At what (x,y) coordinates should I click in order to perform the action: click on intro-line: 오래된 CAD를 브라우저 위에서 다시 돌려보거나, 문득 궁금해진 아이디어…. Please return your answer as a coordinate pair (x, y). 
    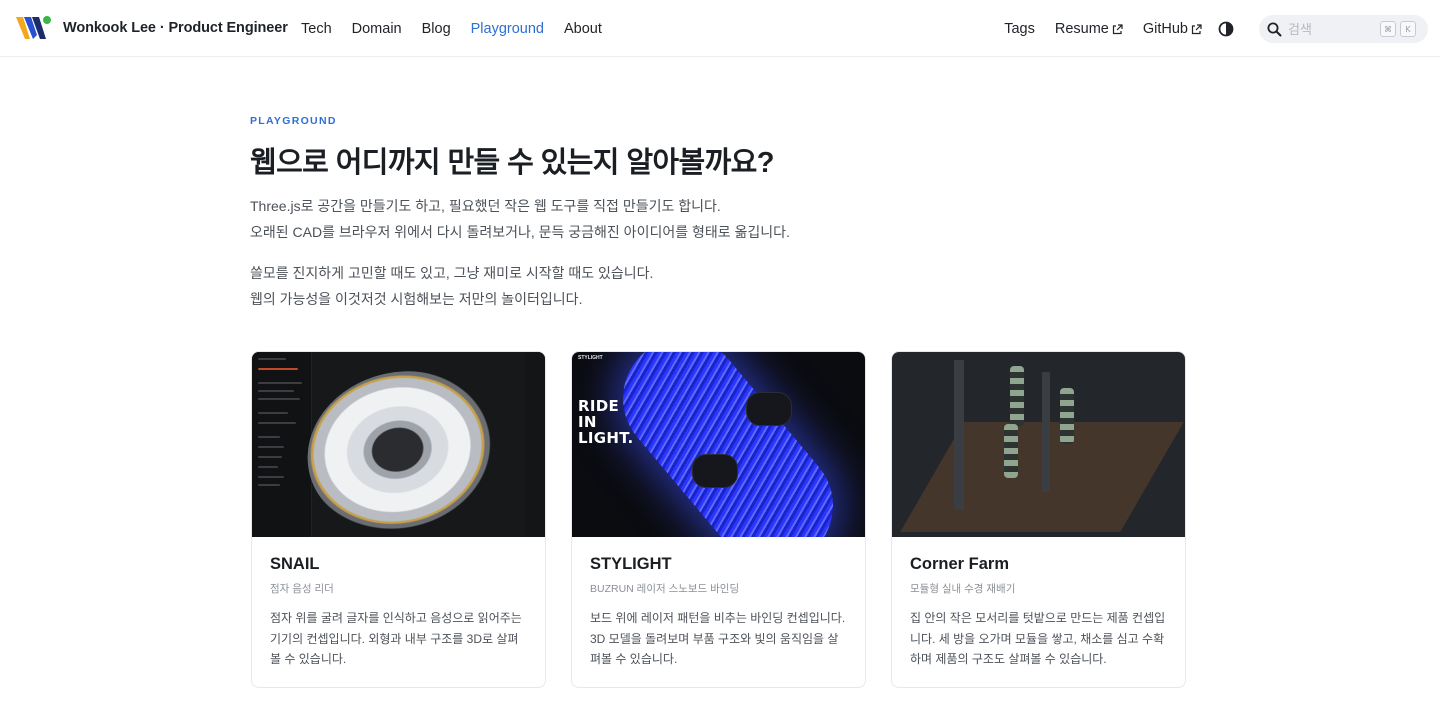
    Looking at the image, I should click on (520, 231).